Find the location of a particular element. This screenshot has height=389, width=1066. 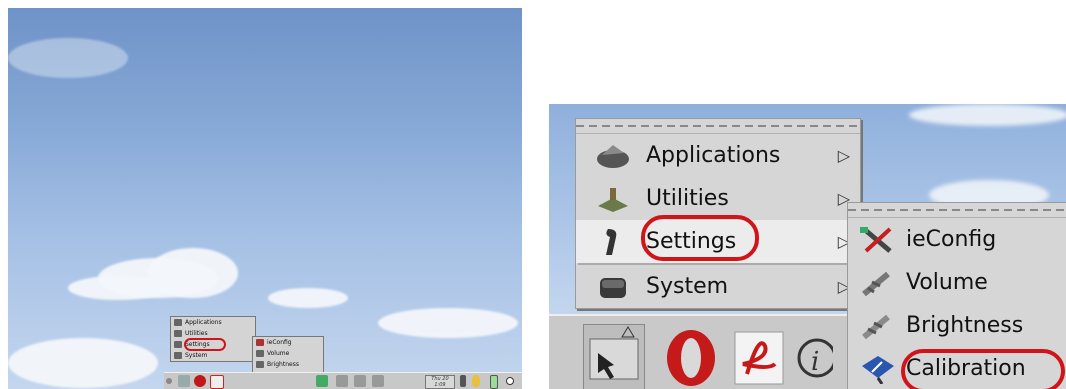

submenu-item-calibration: Calibration is located at coordinates (957, 368).